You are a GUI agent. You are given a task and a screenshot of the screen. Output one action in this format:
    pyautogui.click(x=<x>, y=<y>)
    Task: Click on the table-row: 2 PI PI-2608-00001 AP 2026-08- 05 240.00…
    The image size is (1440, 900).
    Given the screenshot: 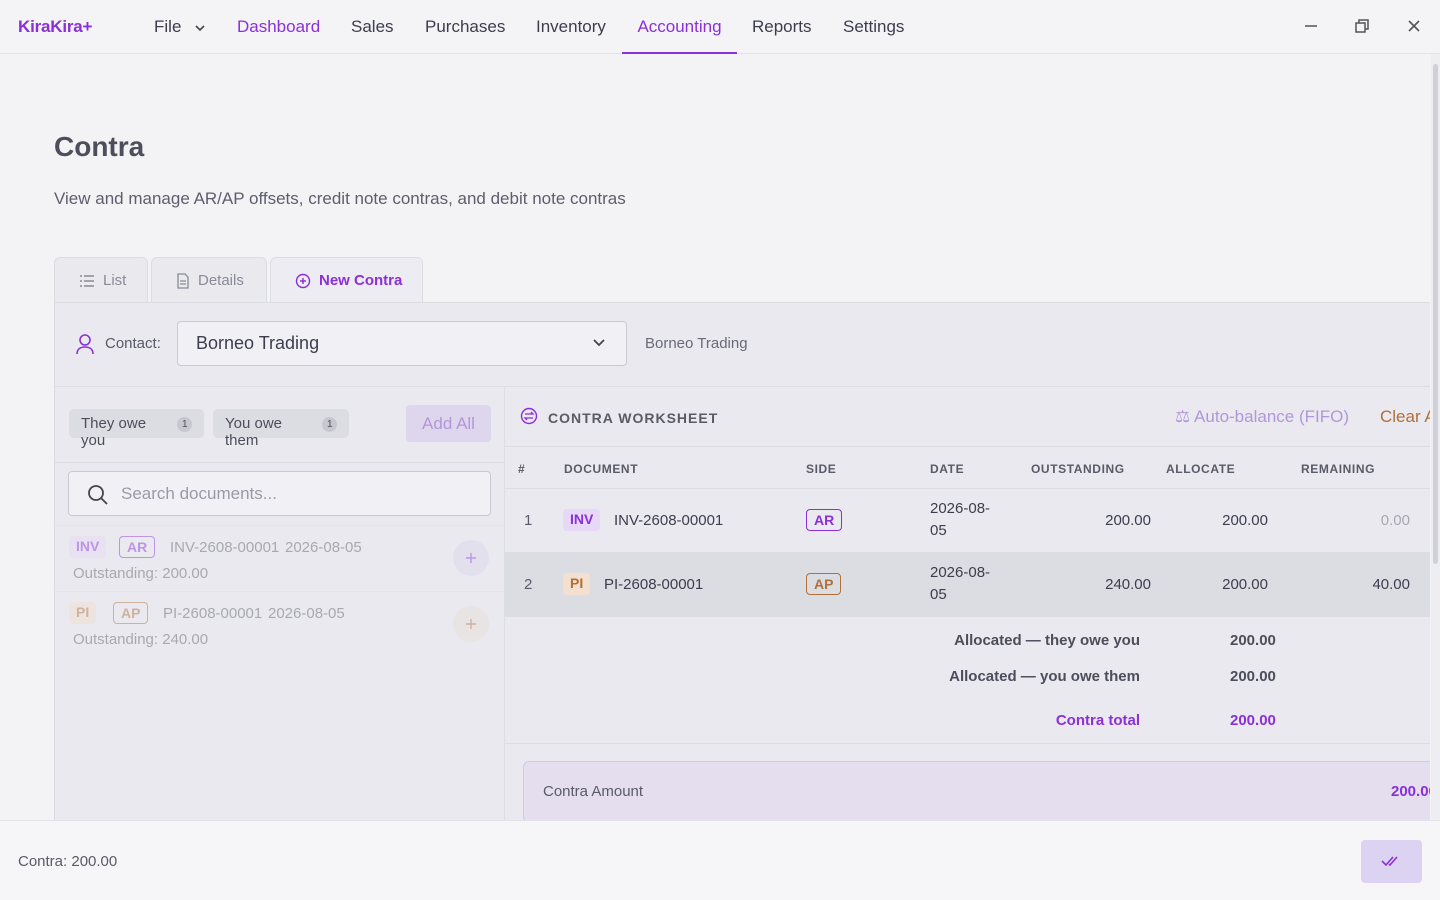 What is the action you would take?
    pyautogui.click(x=967, y=584)
    